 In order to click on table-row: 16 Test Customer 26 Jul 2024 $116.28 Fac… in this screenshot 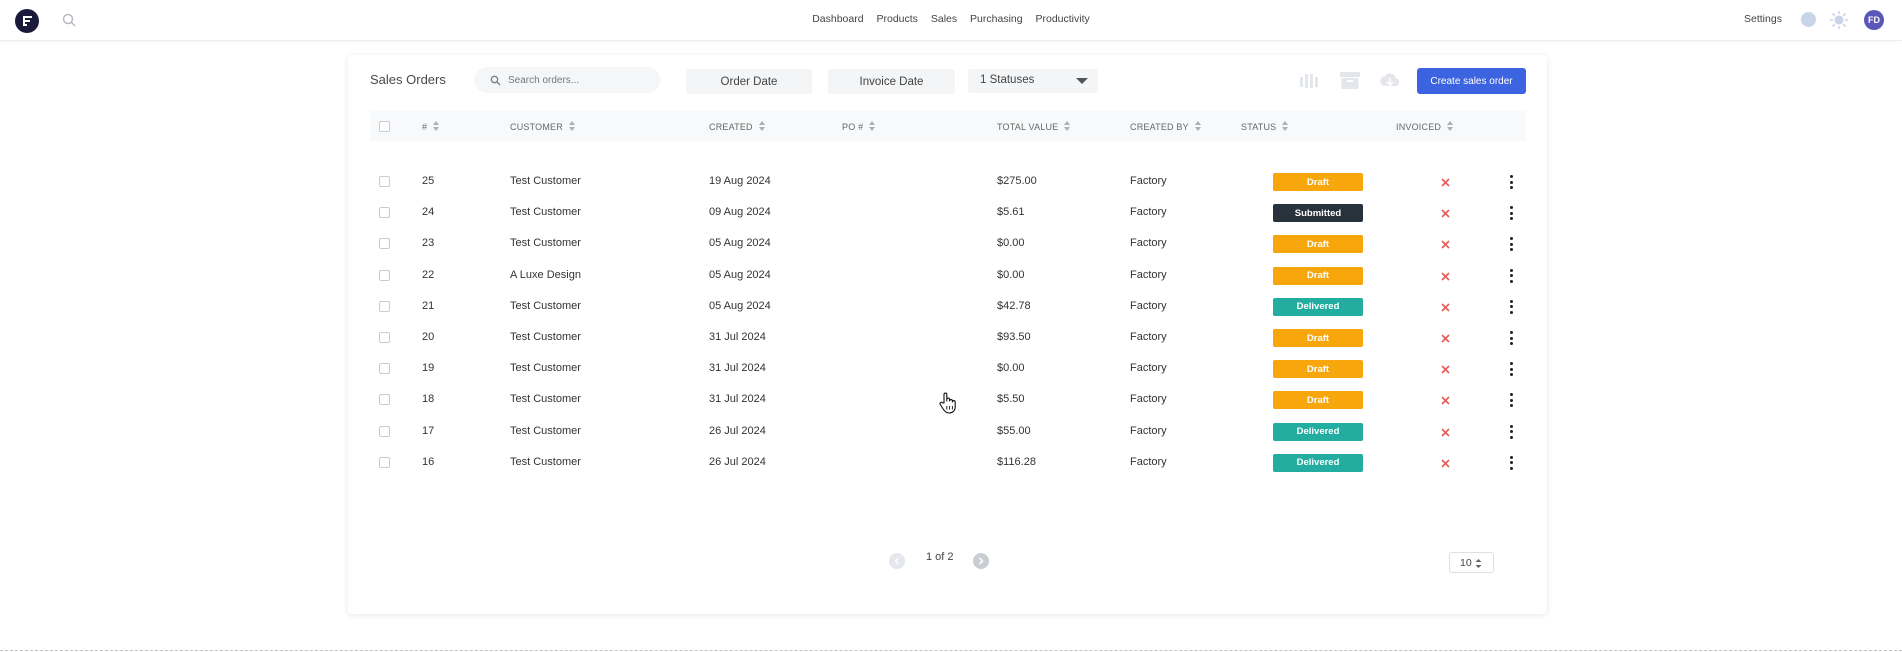, I will do `click(948, 463)`.